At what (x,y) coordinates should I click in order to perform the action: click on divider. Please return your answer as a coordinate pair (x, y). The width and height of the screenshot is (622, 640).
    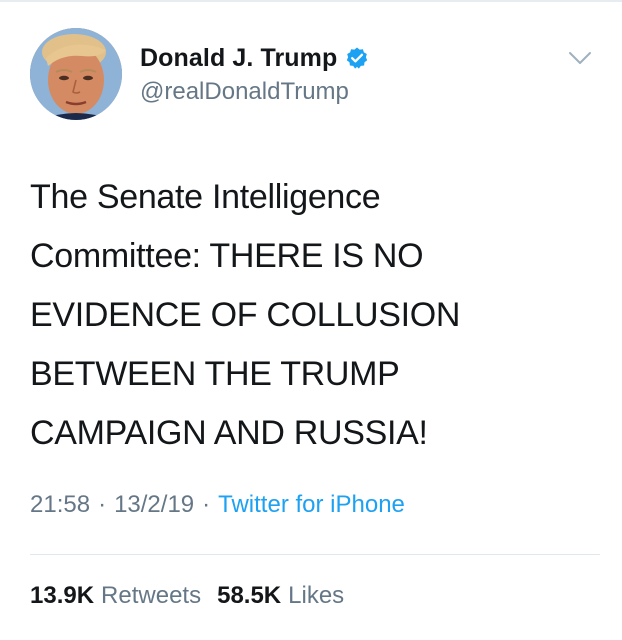
    Looking at the image, I should click on (315, 554).